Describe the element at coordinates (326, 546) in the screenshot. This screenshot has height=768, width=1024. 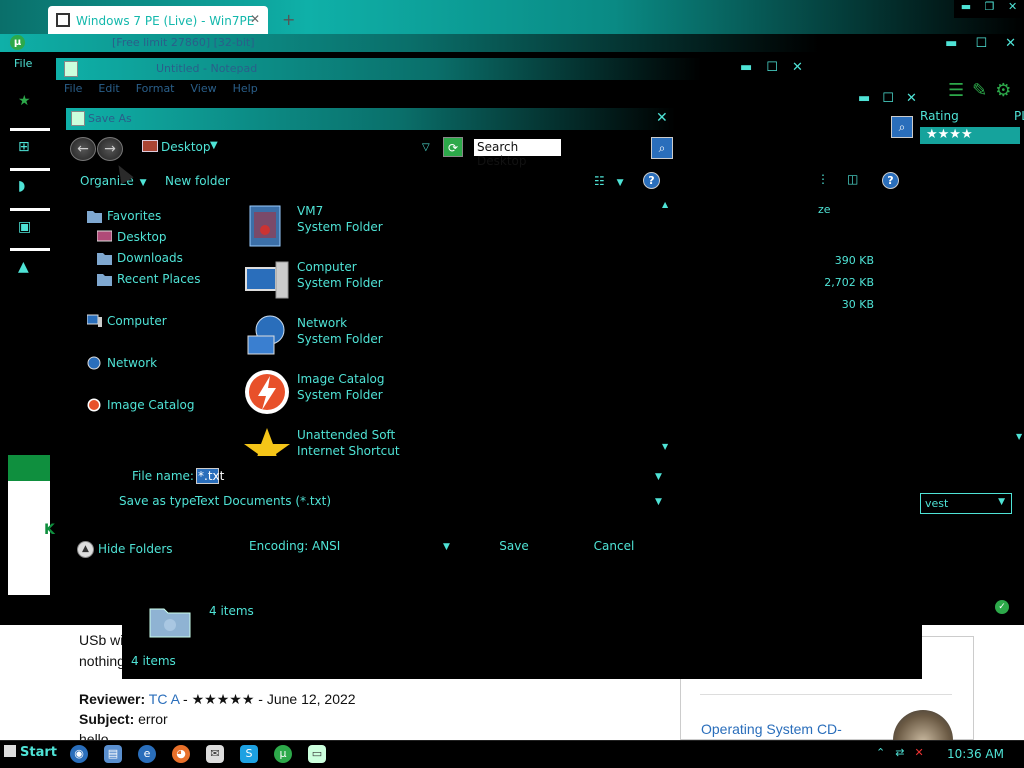
I see `encoding-select: ANSI` at that location.